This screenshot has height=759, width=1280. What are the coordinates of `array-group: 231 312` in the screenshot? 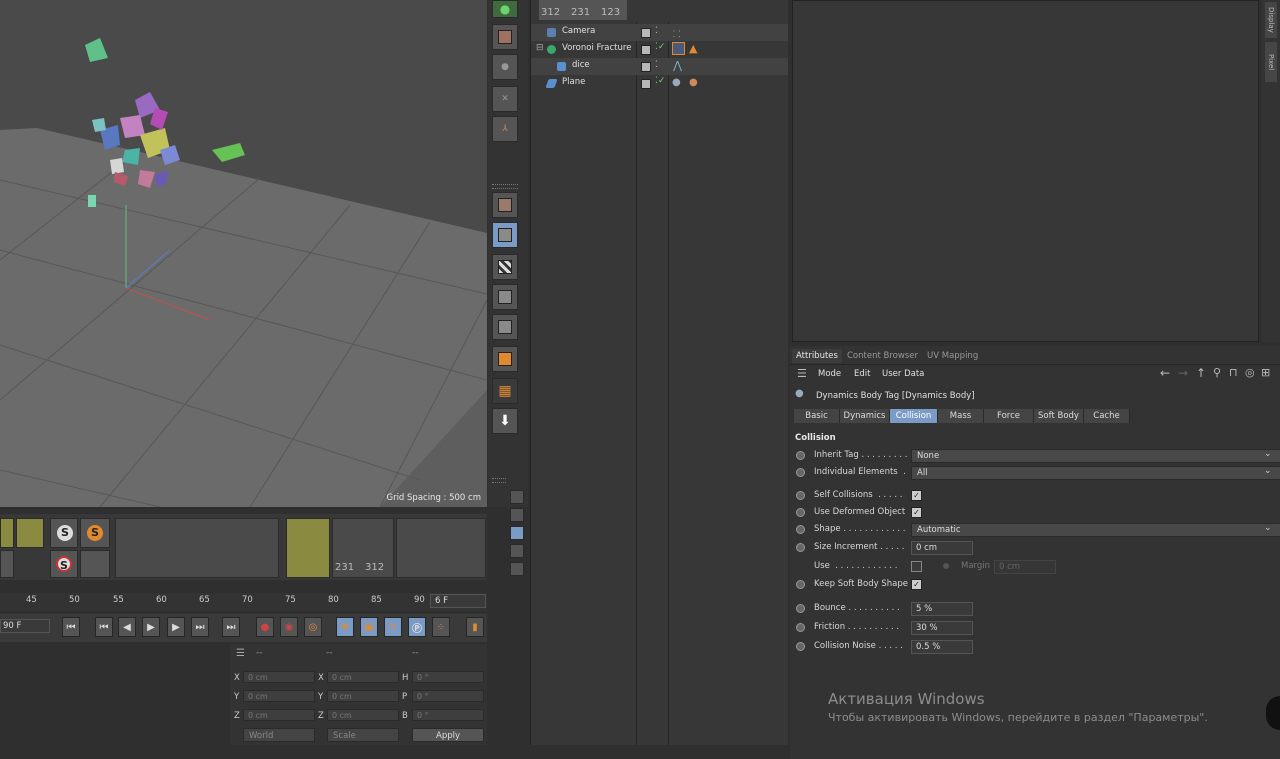 It's located at (363, 548).